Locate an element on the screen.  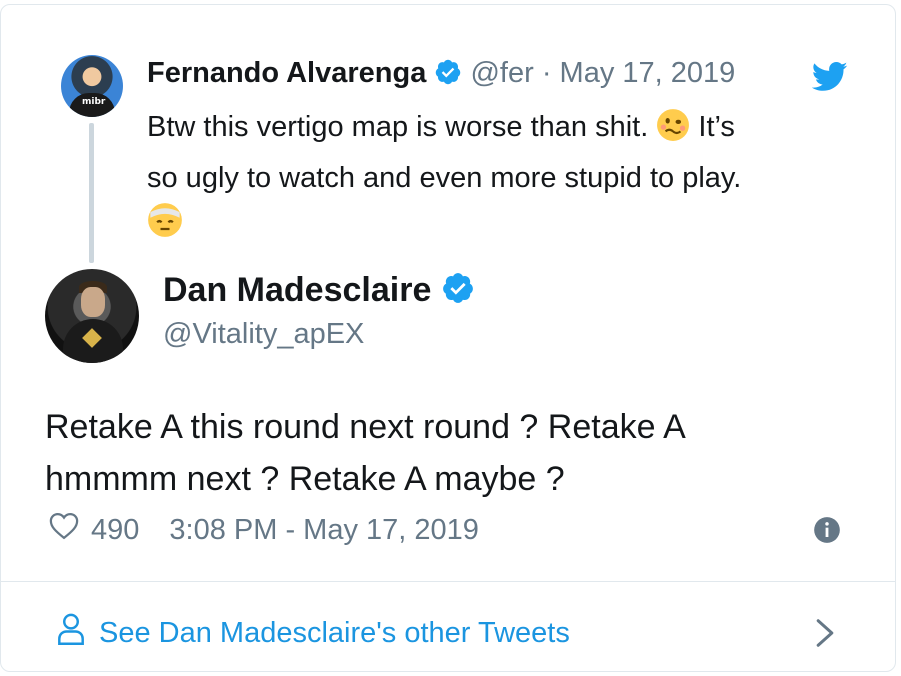
footer-divider is located at coordinates (448, 581).